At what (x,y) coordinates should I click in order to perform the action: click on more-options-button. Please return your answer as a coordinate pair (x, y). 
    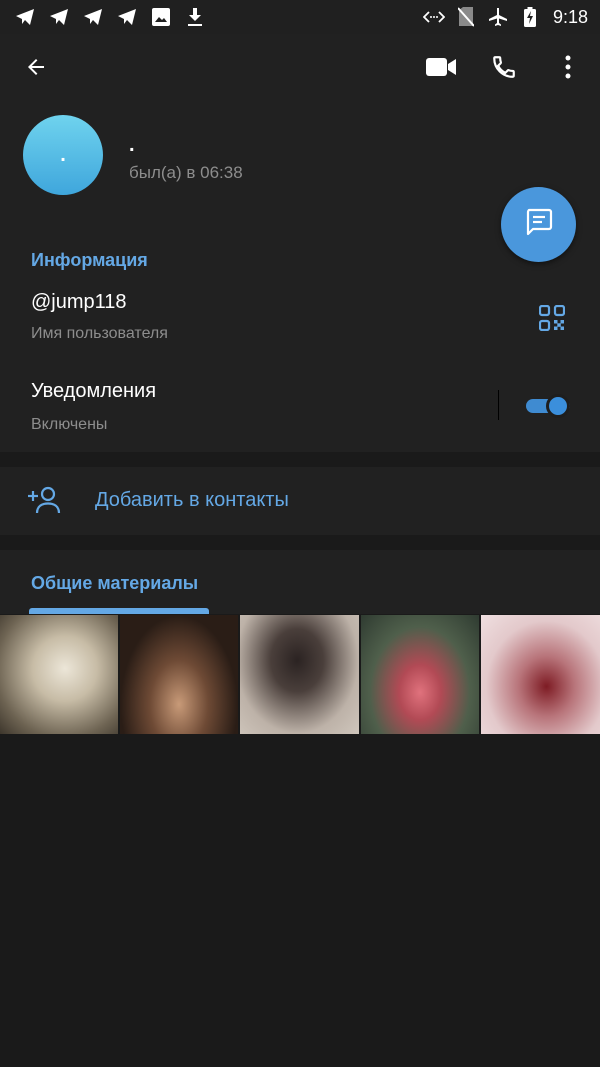
    Looking at the image, I should click on (568, 69).